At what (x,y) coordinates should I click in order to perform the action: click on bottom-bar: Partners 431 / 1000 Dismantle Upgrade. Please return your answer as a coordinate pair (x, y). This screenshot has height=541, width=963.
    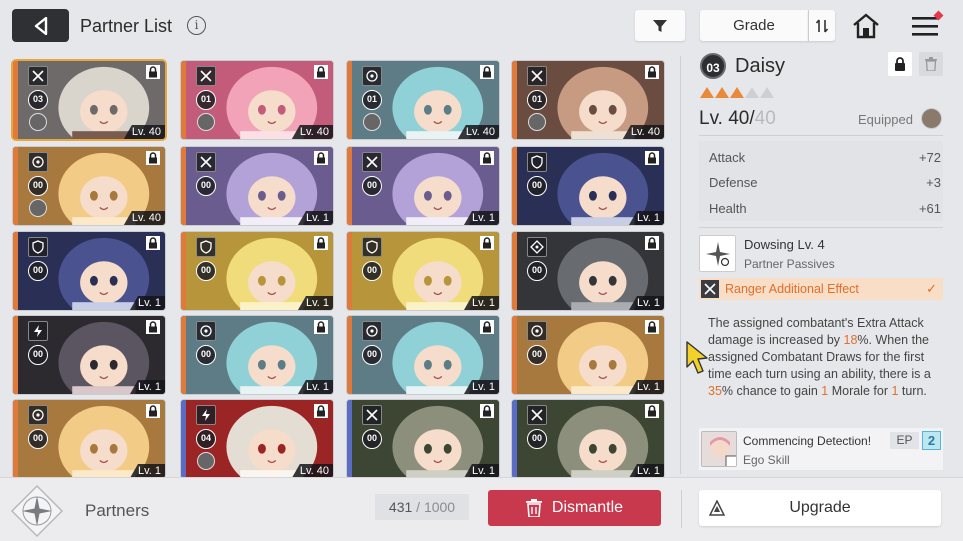
    Looking at the image, I should click on (481, 509).